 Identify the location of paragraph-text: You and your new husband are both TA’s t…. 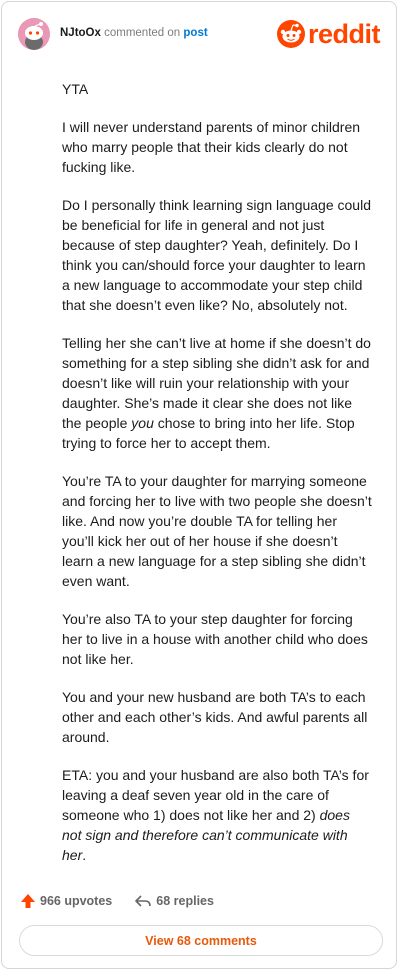
(215, 717).